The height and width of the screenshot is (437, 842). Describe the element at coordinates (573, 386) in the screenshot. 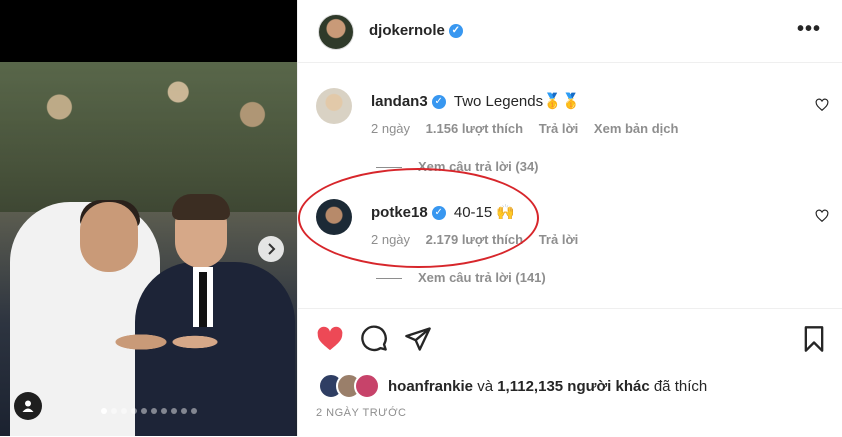

I see `other-likers-link: 1,112,135 người khác` at that location.